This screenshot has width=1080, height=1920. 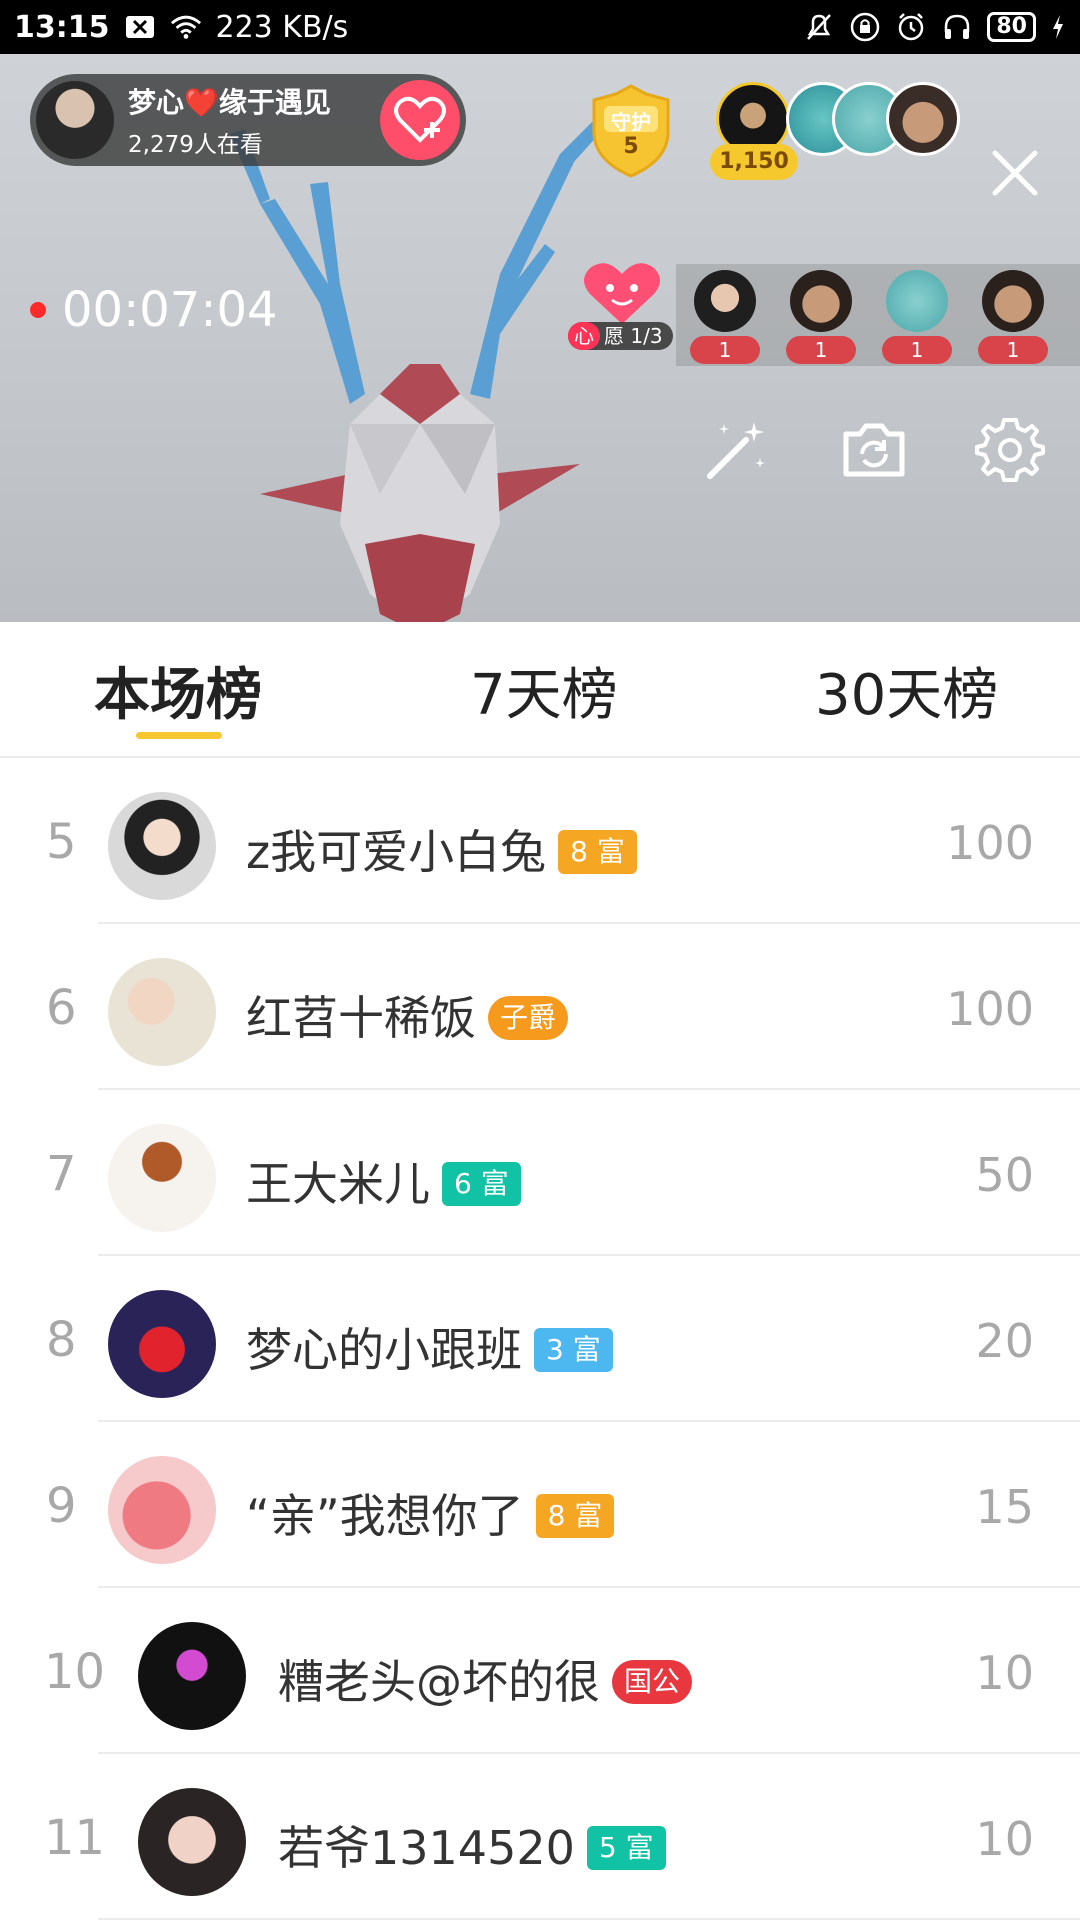 I want to click on heart-icon, so click(x=622, y=293).